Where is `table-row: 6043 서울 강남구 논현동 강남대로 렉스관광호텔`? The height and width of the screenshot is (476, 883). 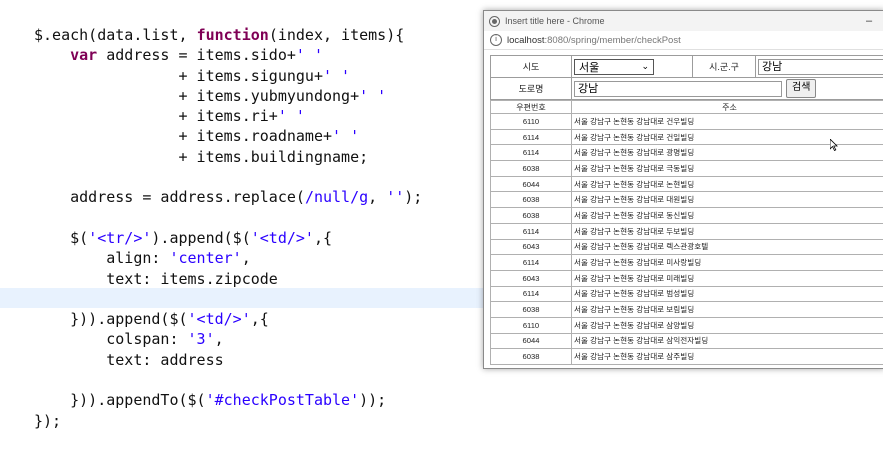
table-row: 6043 서울 강남구 논현동 강남대로 렉스관광호텔 is located at coordinates (686, 247).